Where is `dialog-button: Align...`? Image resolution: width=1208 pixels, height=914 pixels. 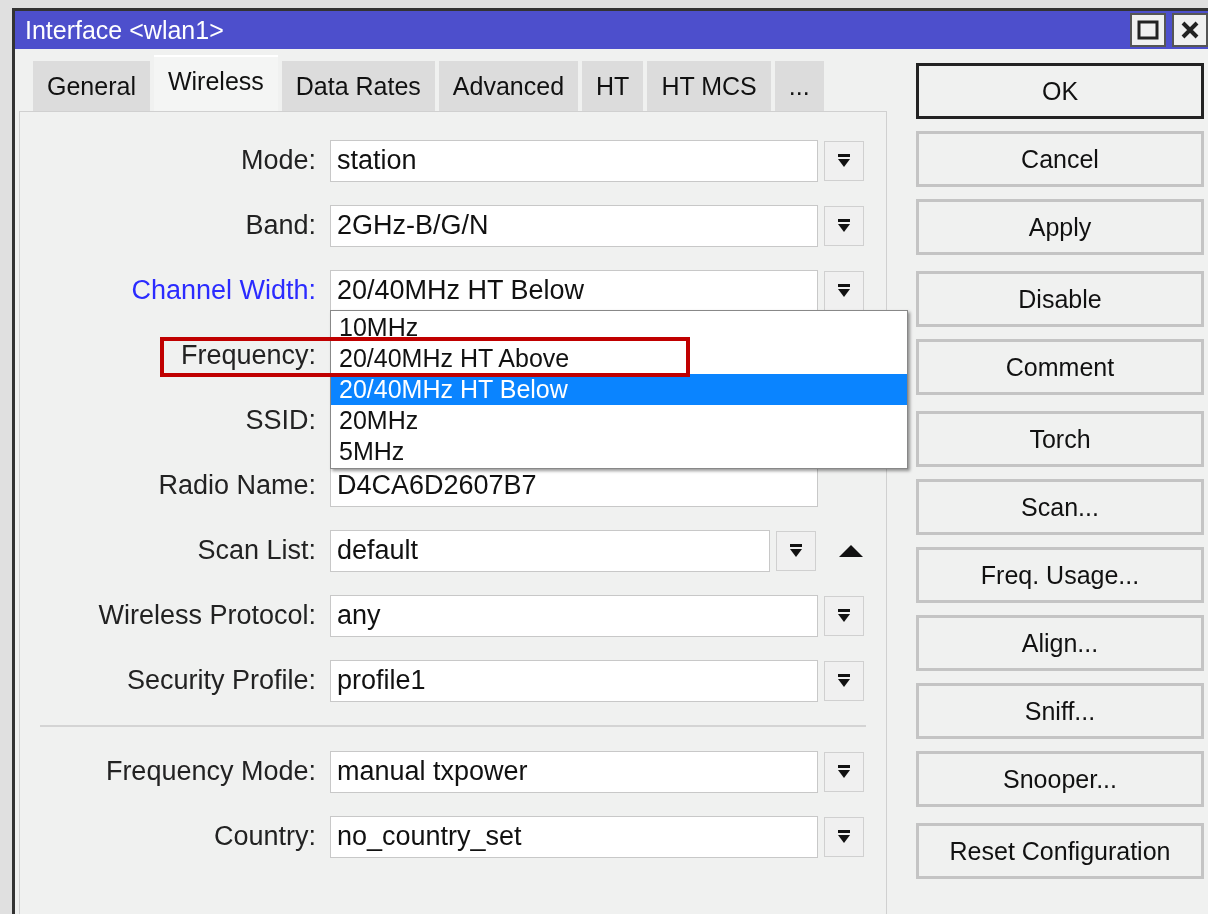
dialog-button: Align... is located at coordinates (1060, 643).